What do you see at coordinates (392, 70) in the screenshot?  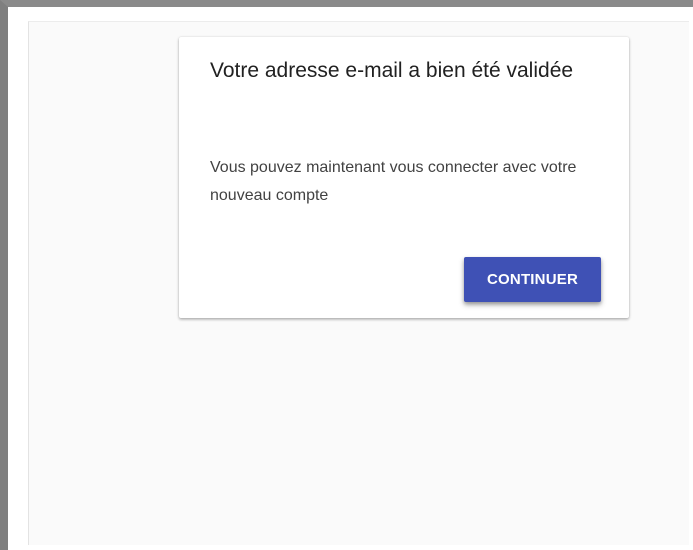 I see `card-title: Votre adresse e-mail a bien été validée` at bounding box center [392, 70].